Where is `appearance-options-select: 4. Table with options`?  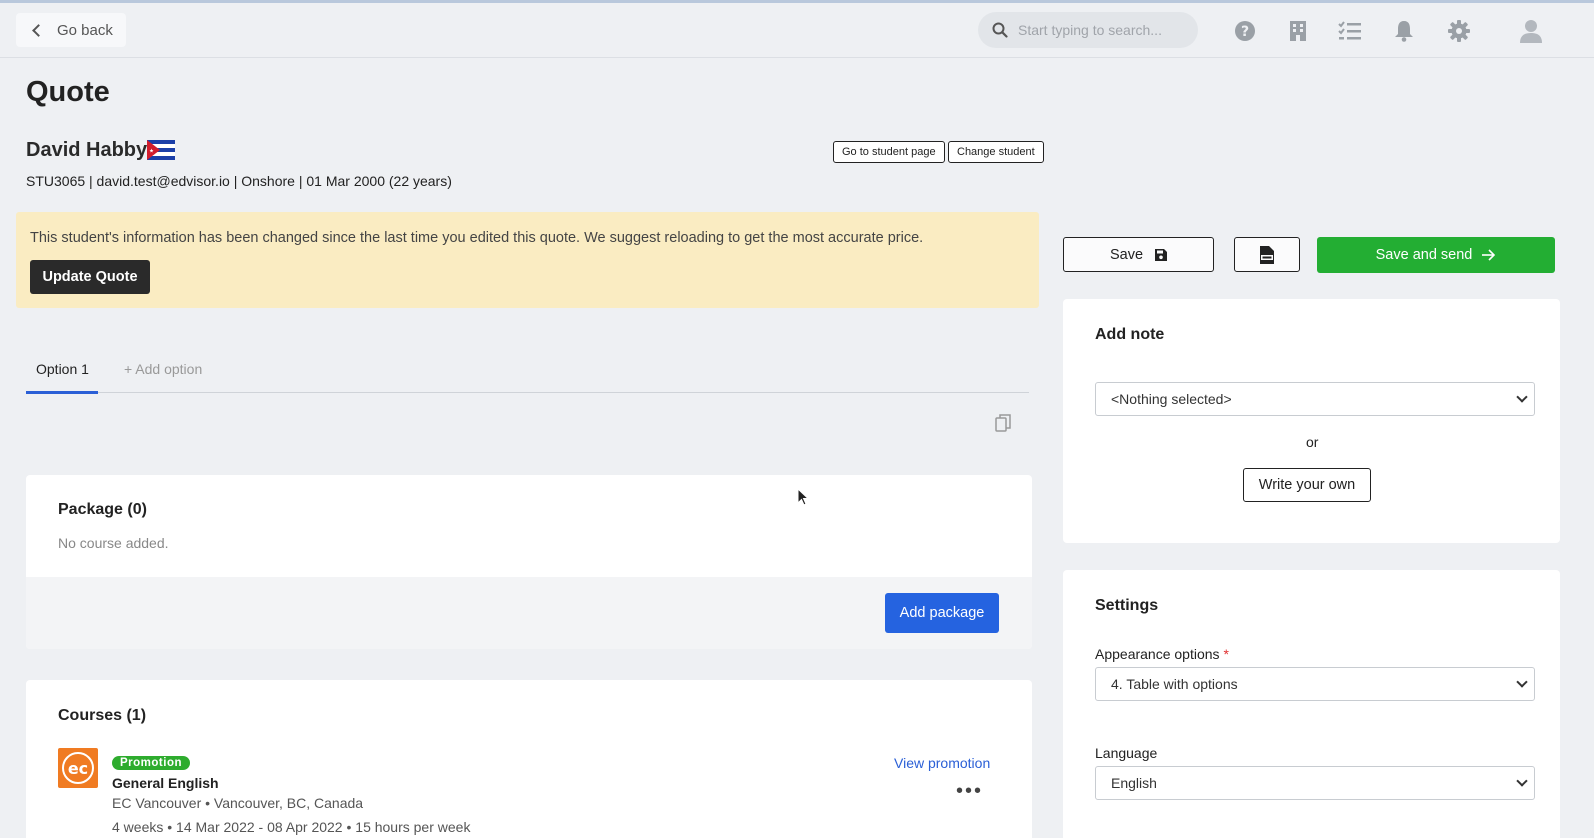 appearance-options-select: 4. Table with options is located at coordinates (1315, 684).